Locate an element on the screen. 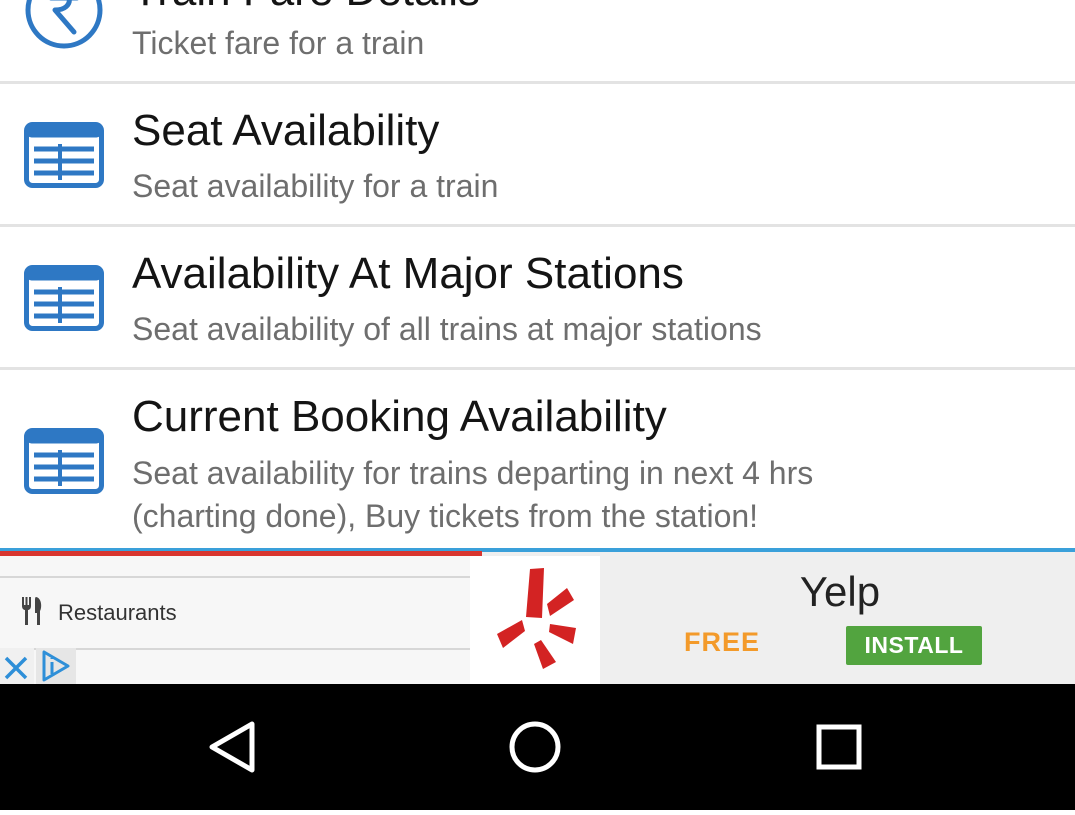 Image resolution: width=1075 pixels, height=815 pixels. list-item-subtitle: Seat availability for a train is located at coordinates (315, 186).